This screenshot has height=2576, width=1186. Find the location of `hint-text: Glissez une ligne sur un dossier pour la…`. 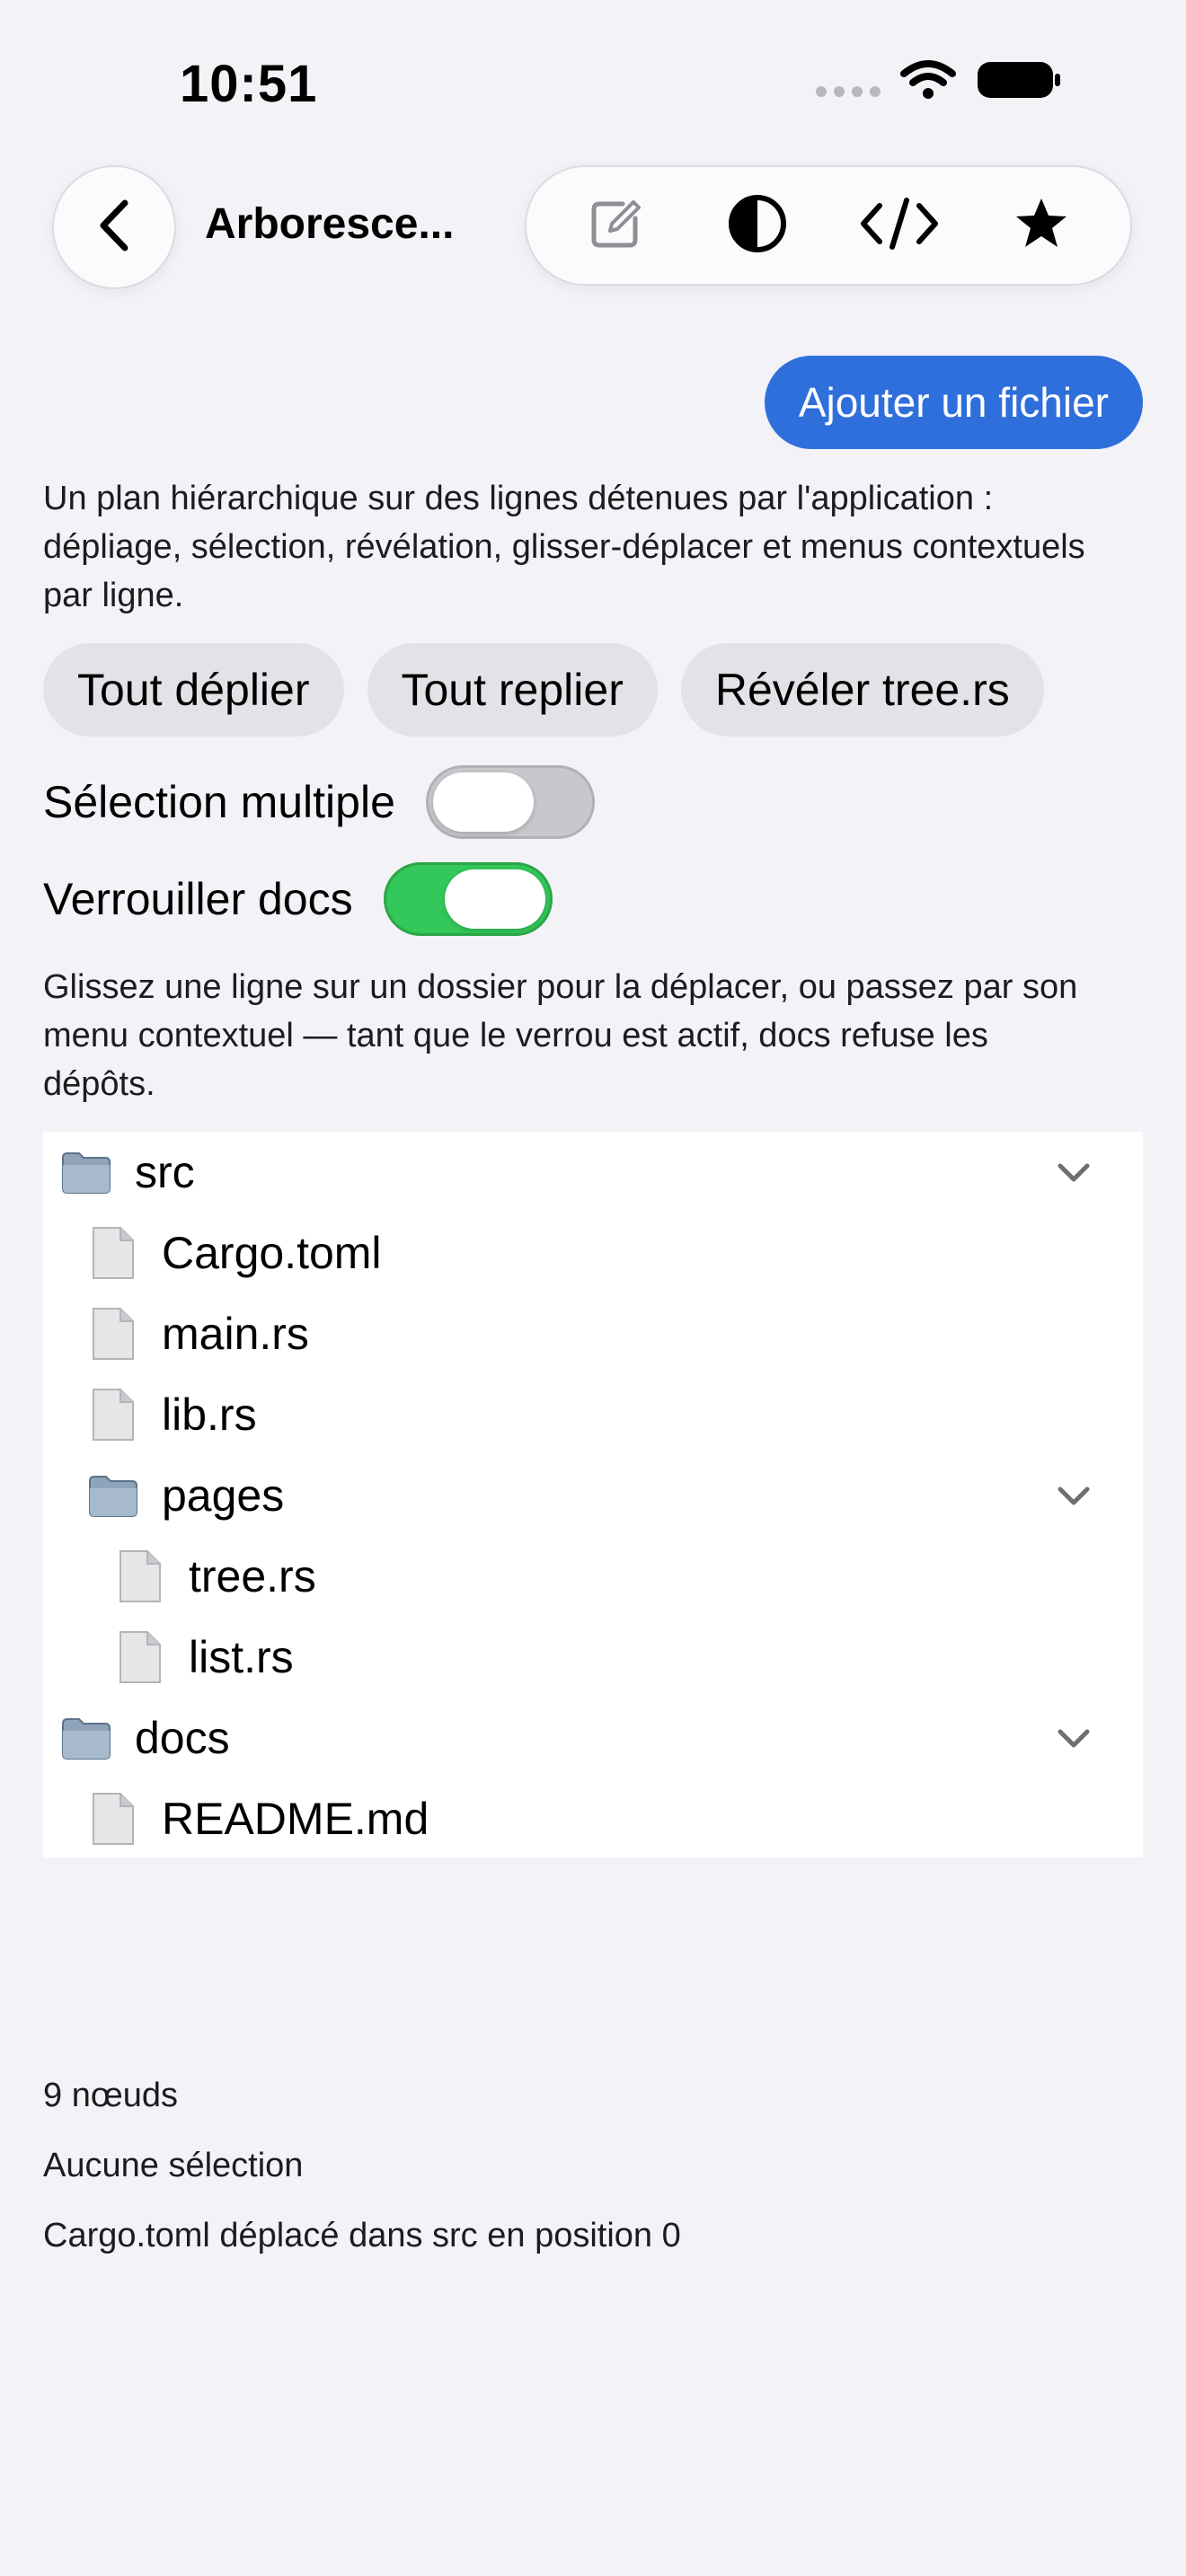

hint-text: Glissez une ligne sur un dossier pour la… is located at coordinates (560, 1035).